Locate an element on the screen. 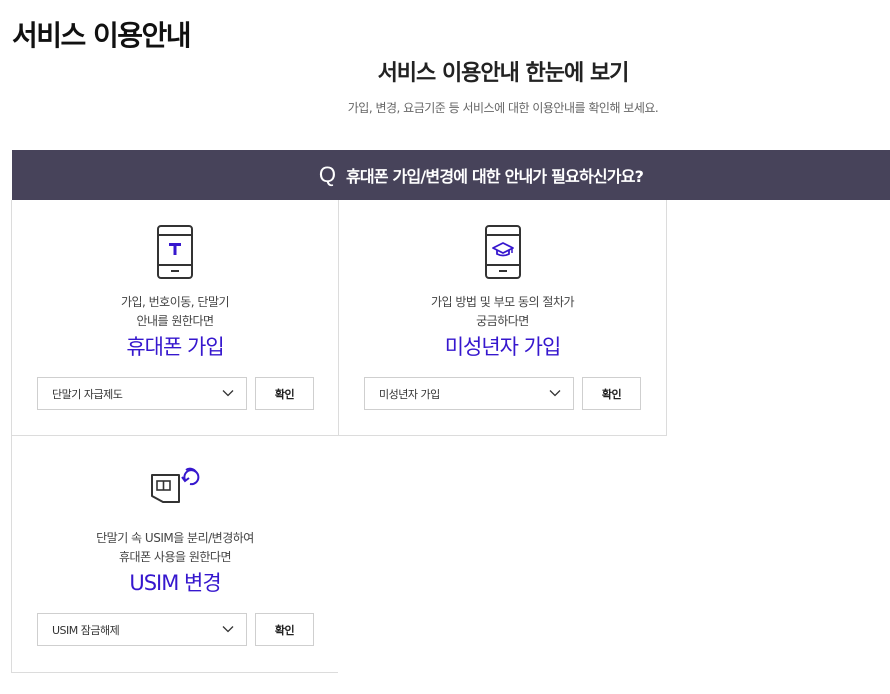 The image size is (890, 694). card-select: 단말기 자급제도 is located at coordinates (142, 393).